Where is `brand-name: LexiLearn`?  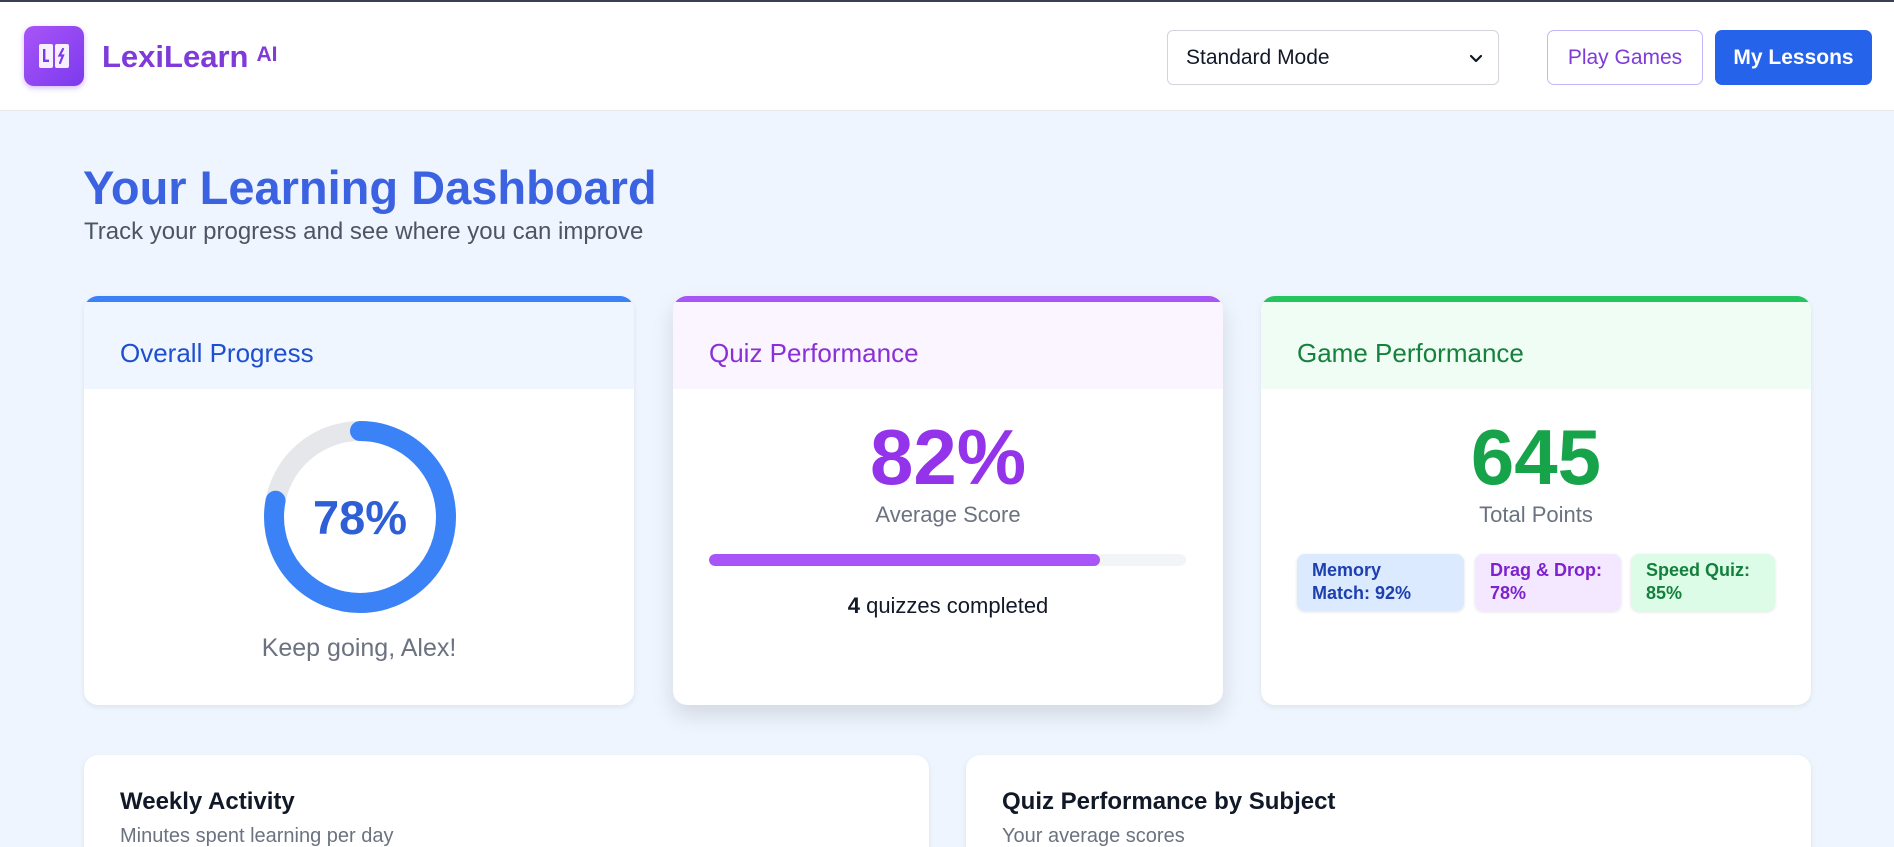 brand-name: LexiLearn is located at coordinates (175, 56).